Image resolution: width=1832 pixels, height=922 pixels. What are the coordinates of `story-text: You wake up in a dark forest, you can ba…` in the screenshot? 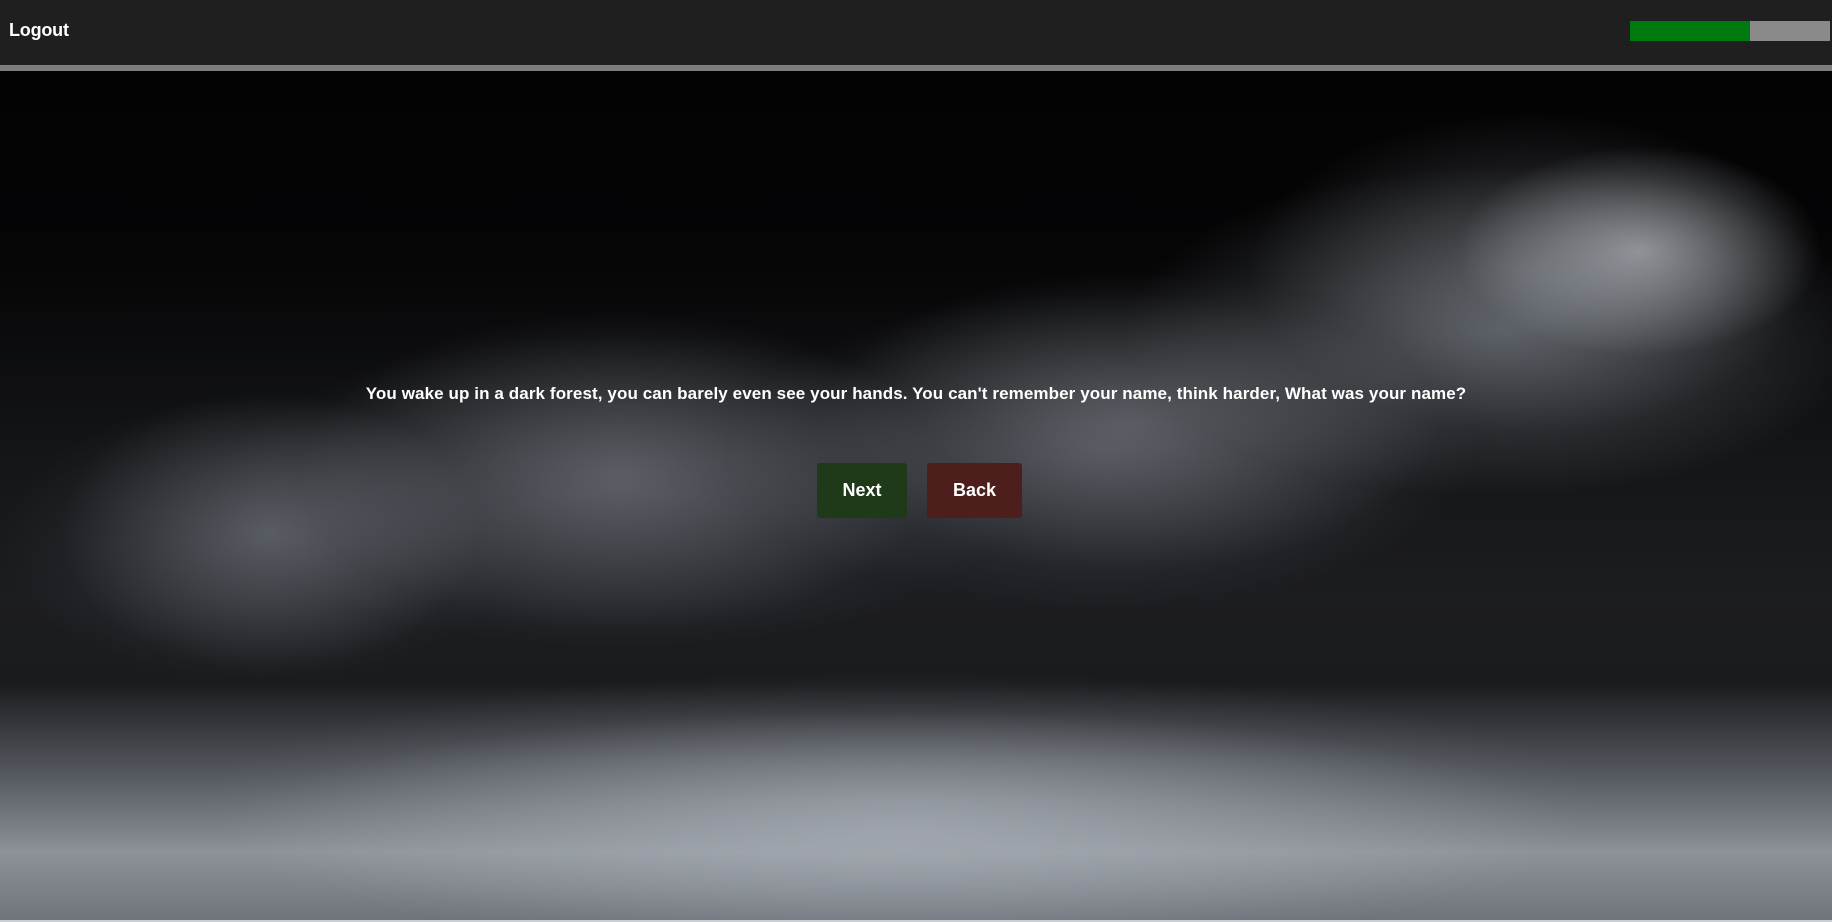 It's located at (916, 393).